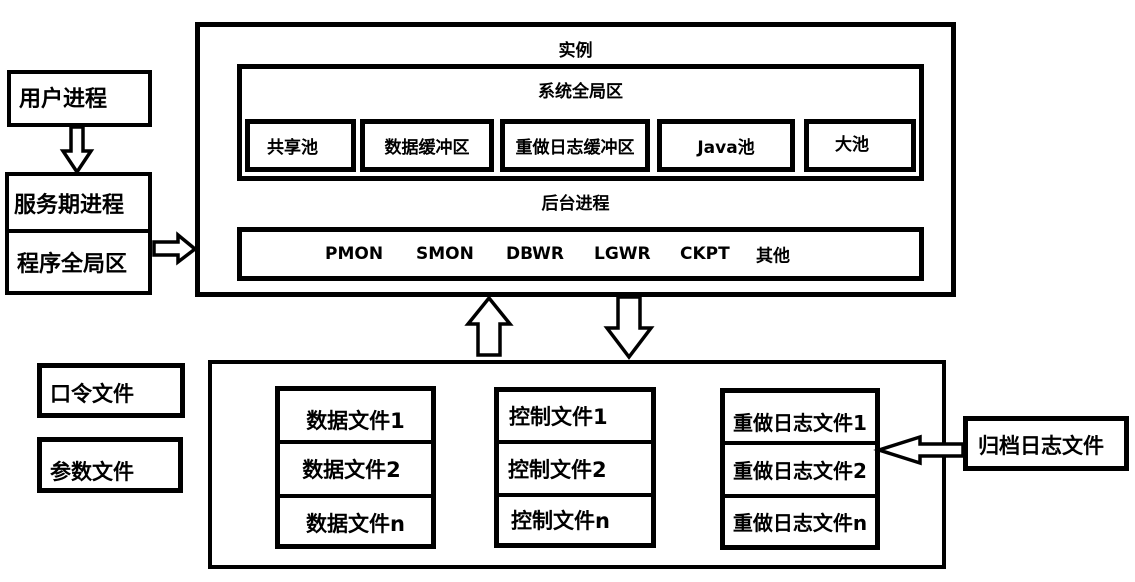  Describe the element at coordinates (72, 264) in the screenshot. I see `pga-label: 程序全局区` at that location.